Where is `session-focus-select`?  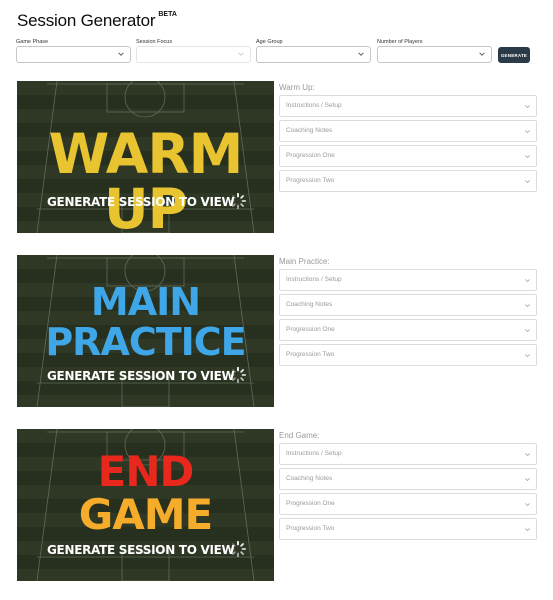 session-focus-select is located at coordinates (193, 54).